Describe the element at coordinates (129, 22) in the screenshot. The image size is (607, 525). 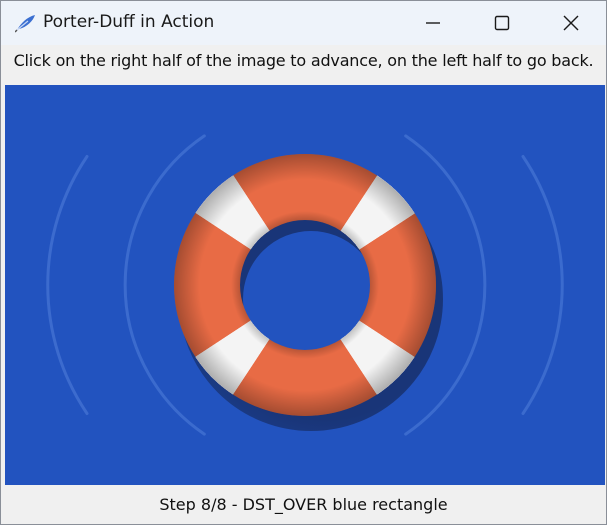
I see `window-title: Porter-Duff in Action` at that location.